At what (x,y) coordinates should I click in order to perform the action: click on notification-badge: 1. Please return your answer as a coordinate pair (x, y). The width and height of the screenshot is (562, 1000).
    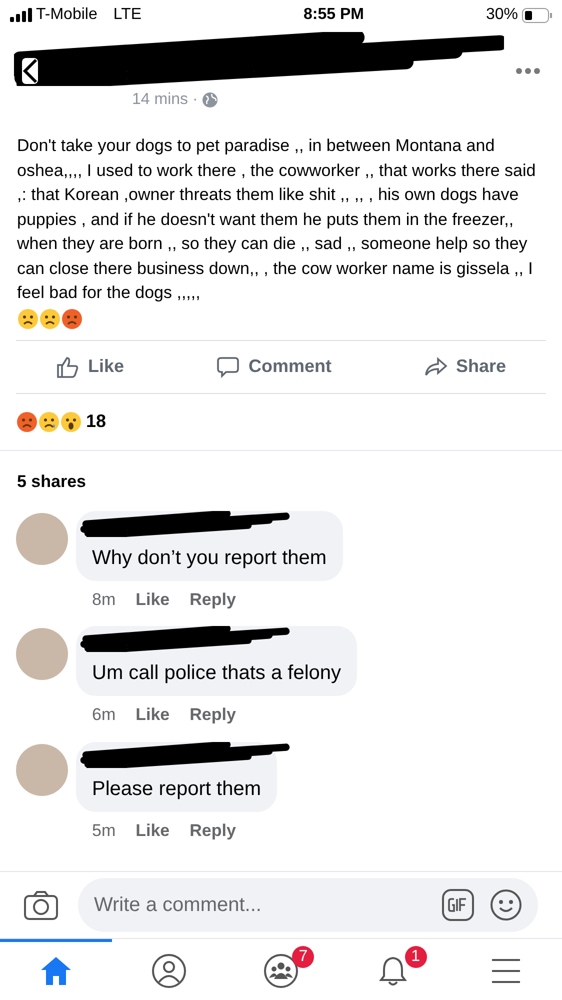
    Looking at the image, I should click on (415, 957).